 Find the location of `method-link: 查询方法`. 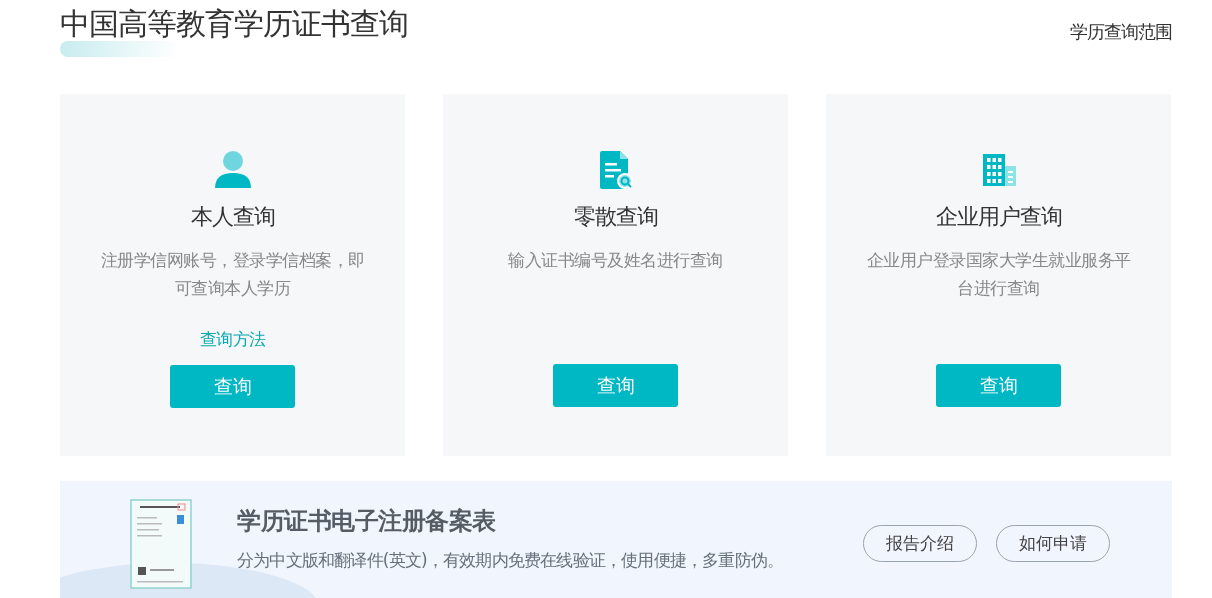

method-link: 查询方法 is located at coordinates (232, 339).